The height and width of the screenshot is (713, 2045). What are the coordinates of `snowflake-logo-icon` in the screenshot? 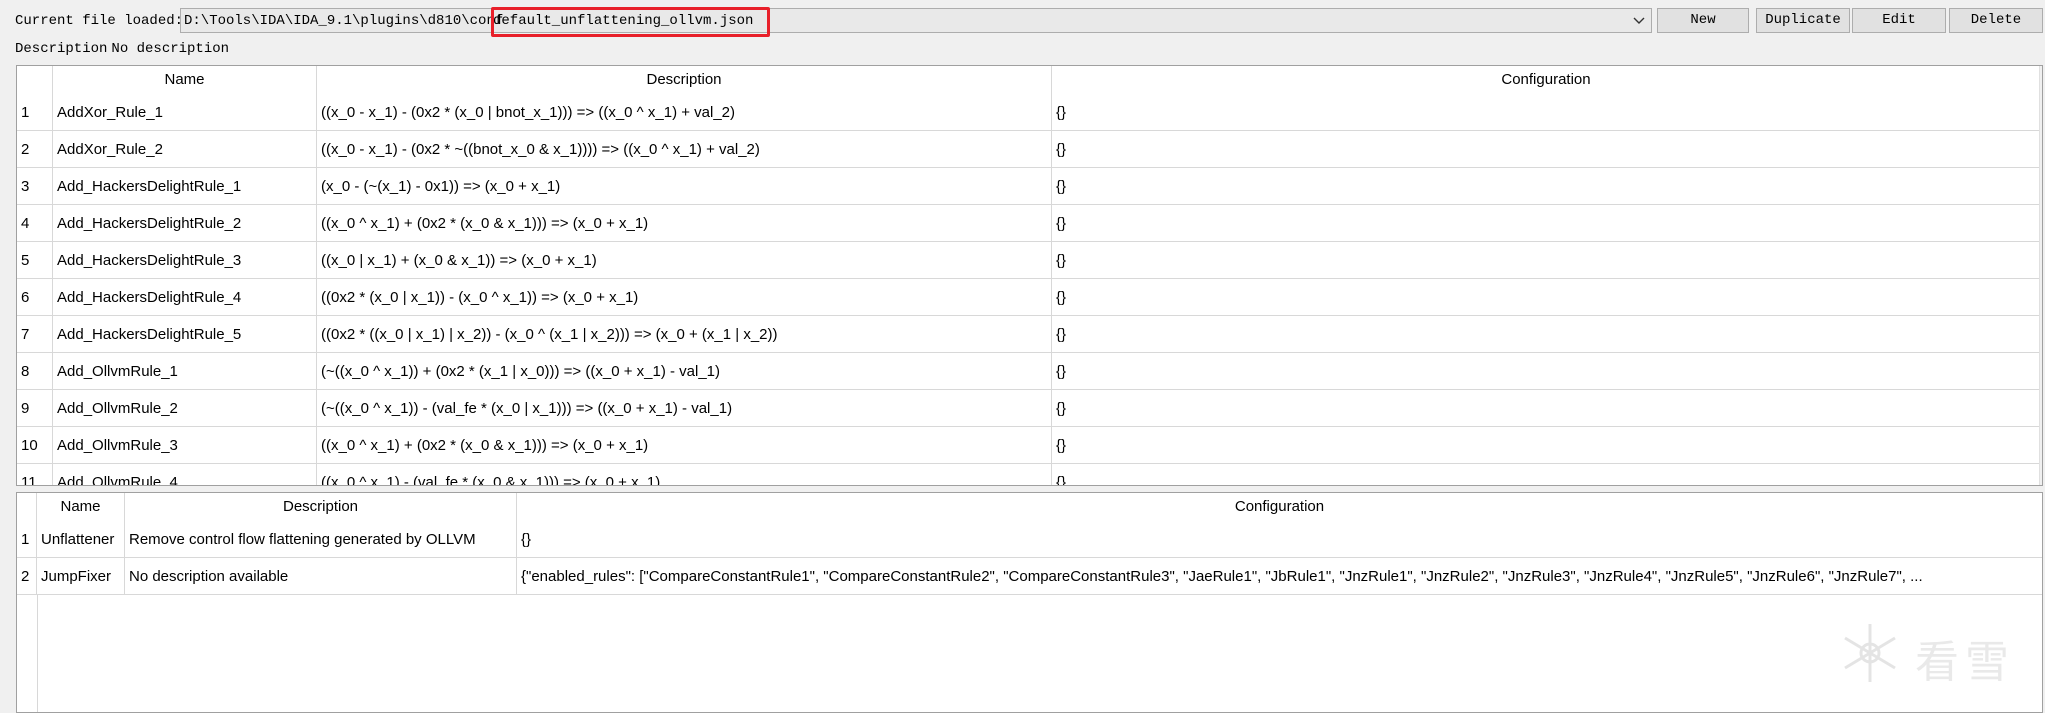 It's located at (1870, 653).